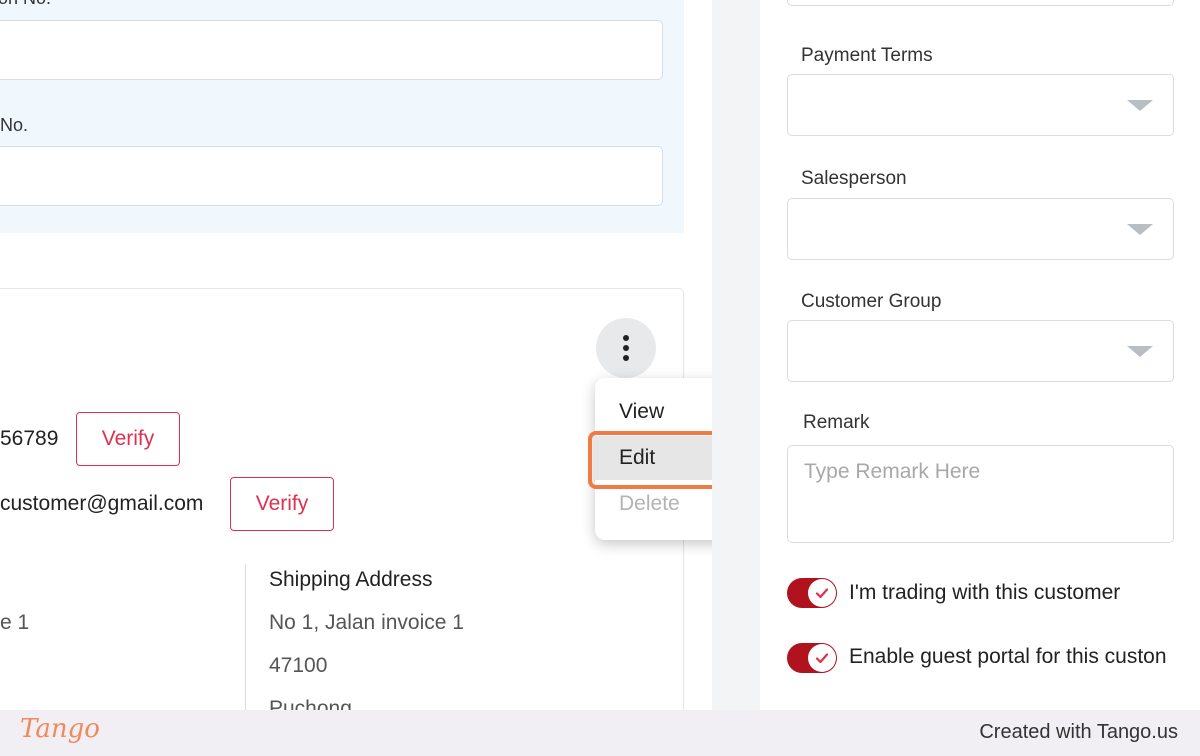 The width and height of the screenshot is (1200, 756). What do you see at coordinates (985, 592) in the screenshot?
I see `trading-toggle-label: I'm trading with this customer` at bounding box center [985, 592].